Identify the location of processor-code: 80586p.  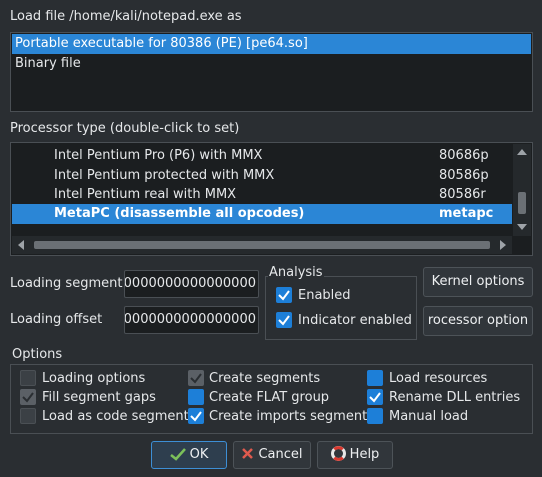
(464, 175).